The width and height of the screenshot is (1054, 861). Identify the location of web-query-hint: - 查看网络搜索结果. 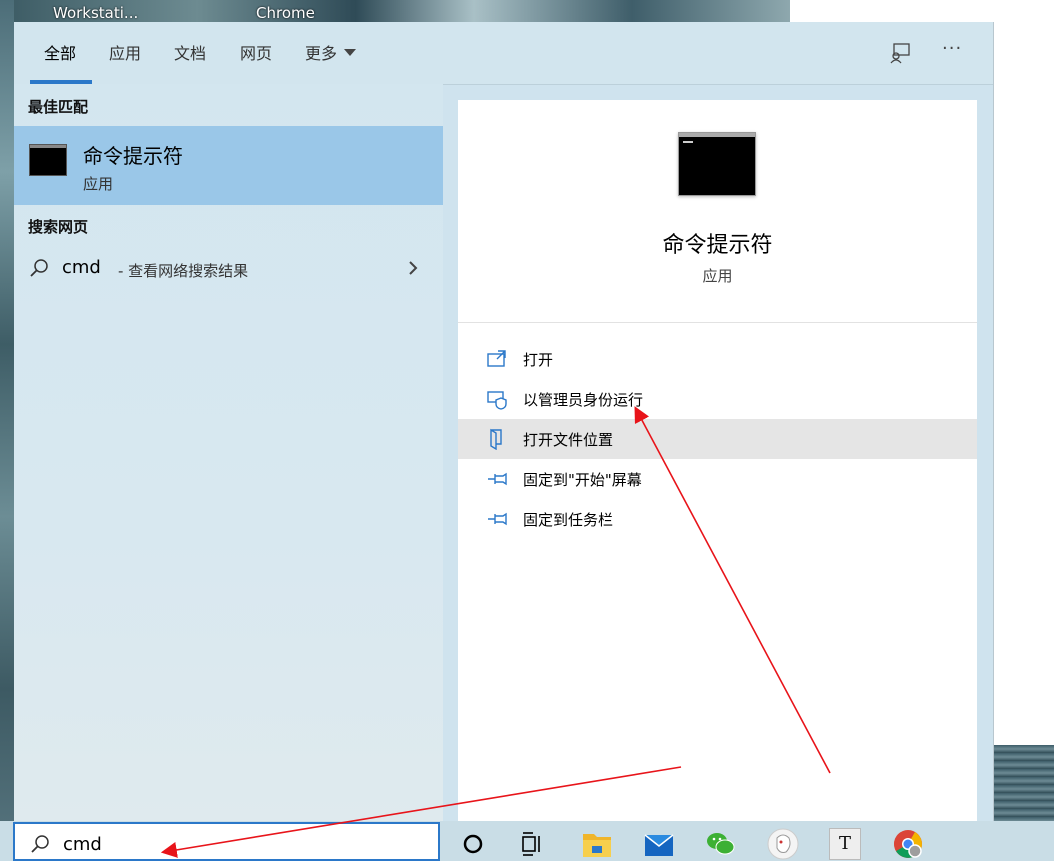
(183, 271).